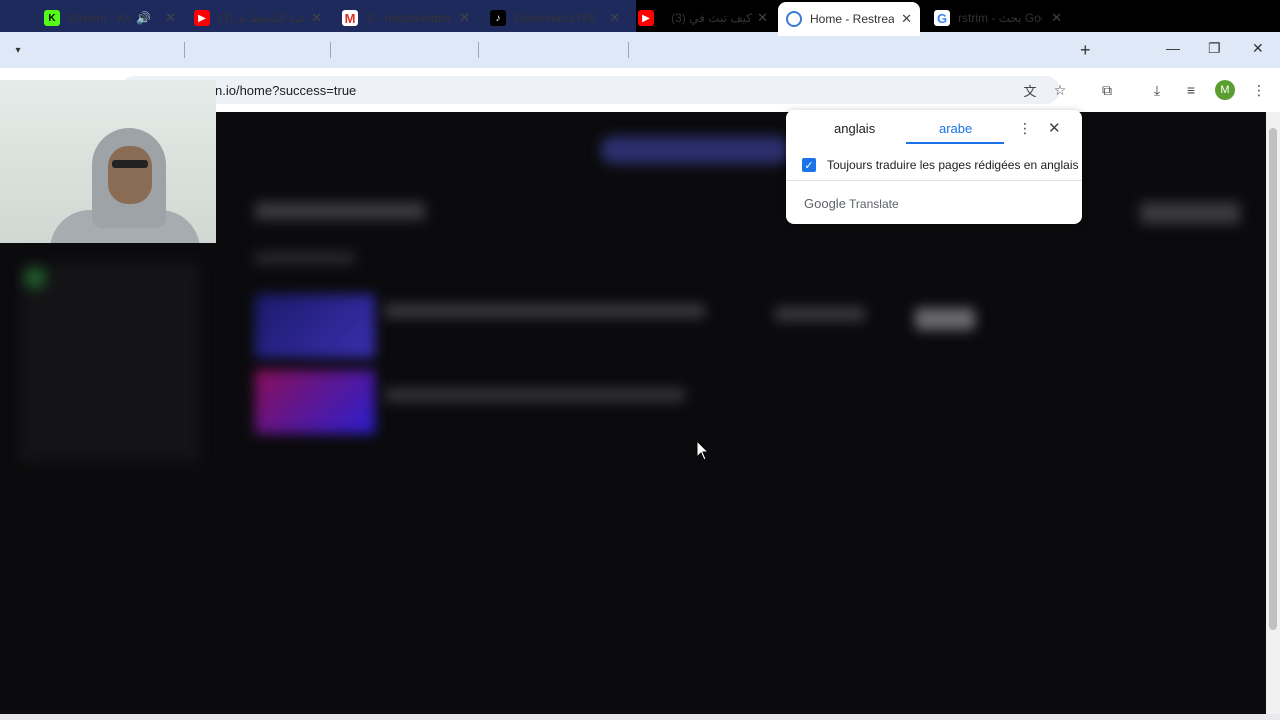 This screenshot has width=1280, height=720. Describe the element at coordinates (703, 450) in the screenshot. I see `mouse-cursor-icon` at that location.